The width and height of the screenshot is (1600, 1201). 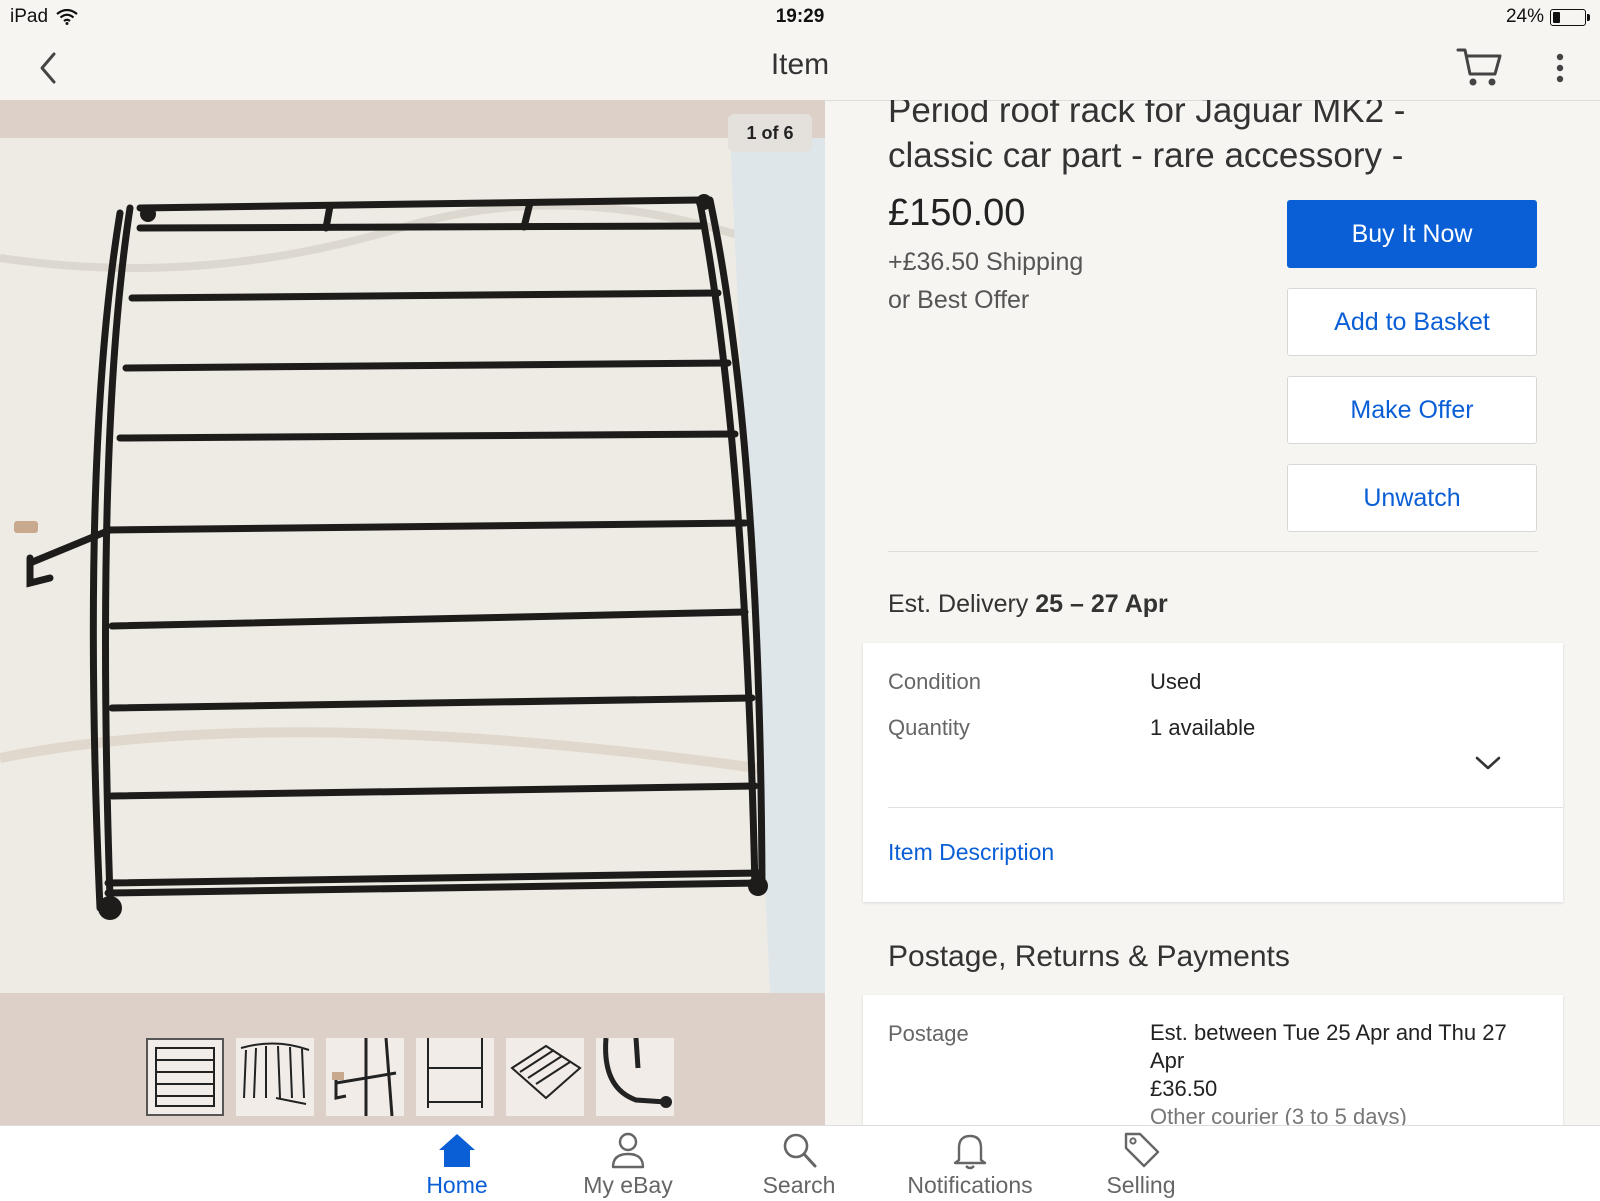 I want to click on item-description-link: Item Description, so click(x=971, y=852).